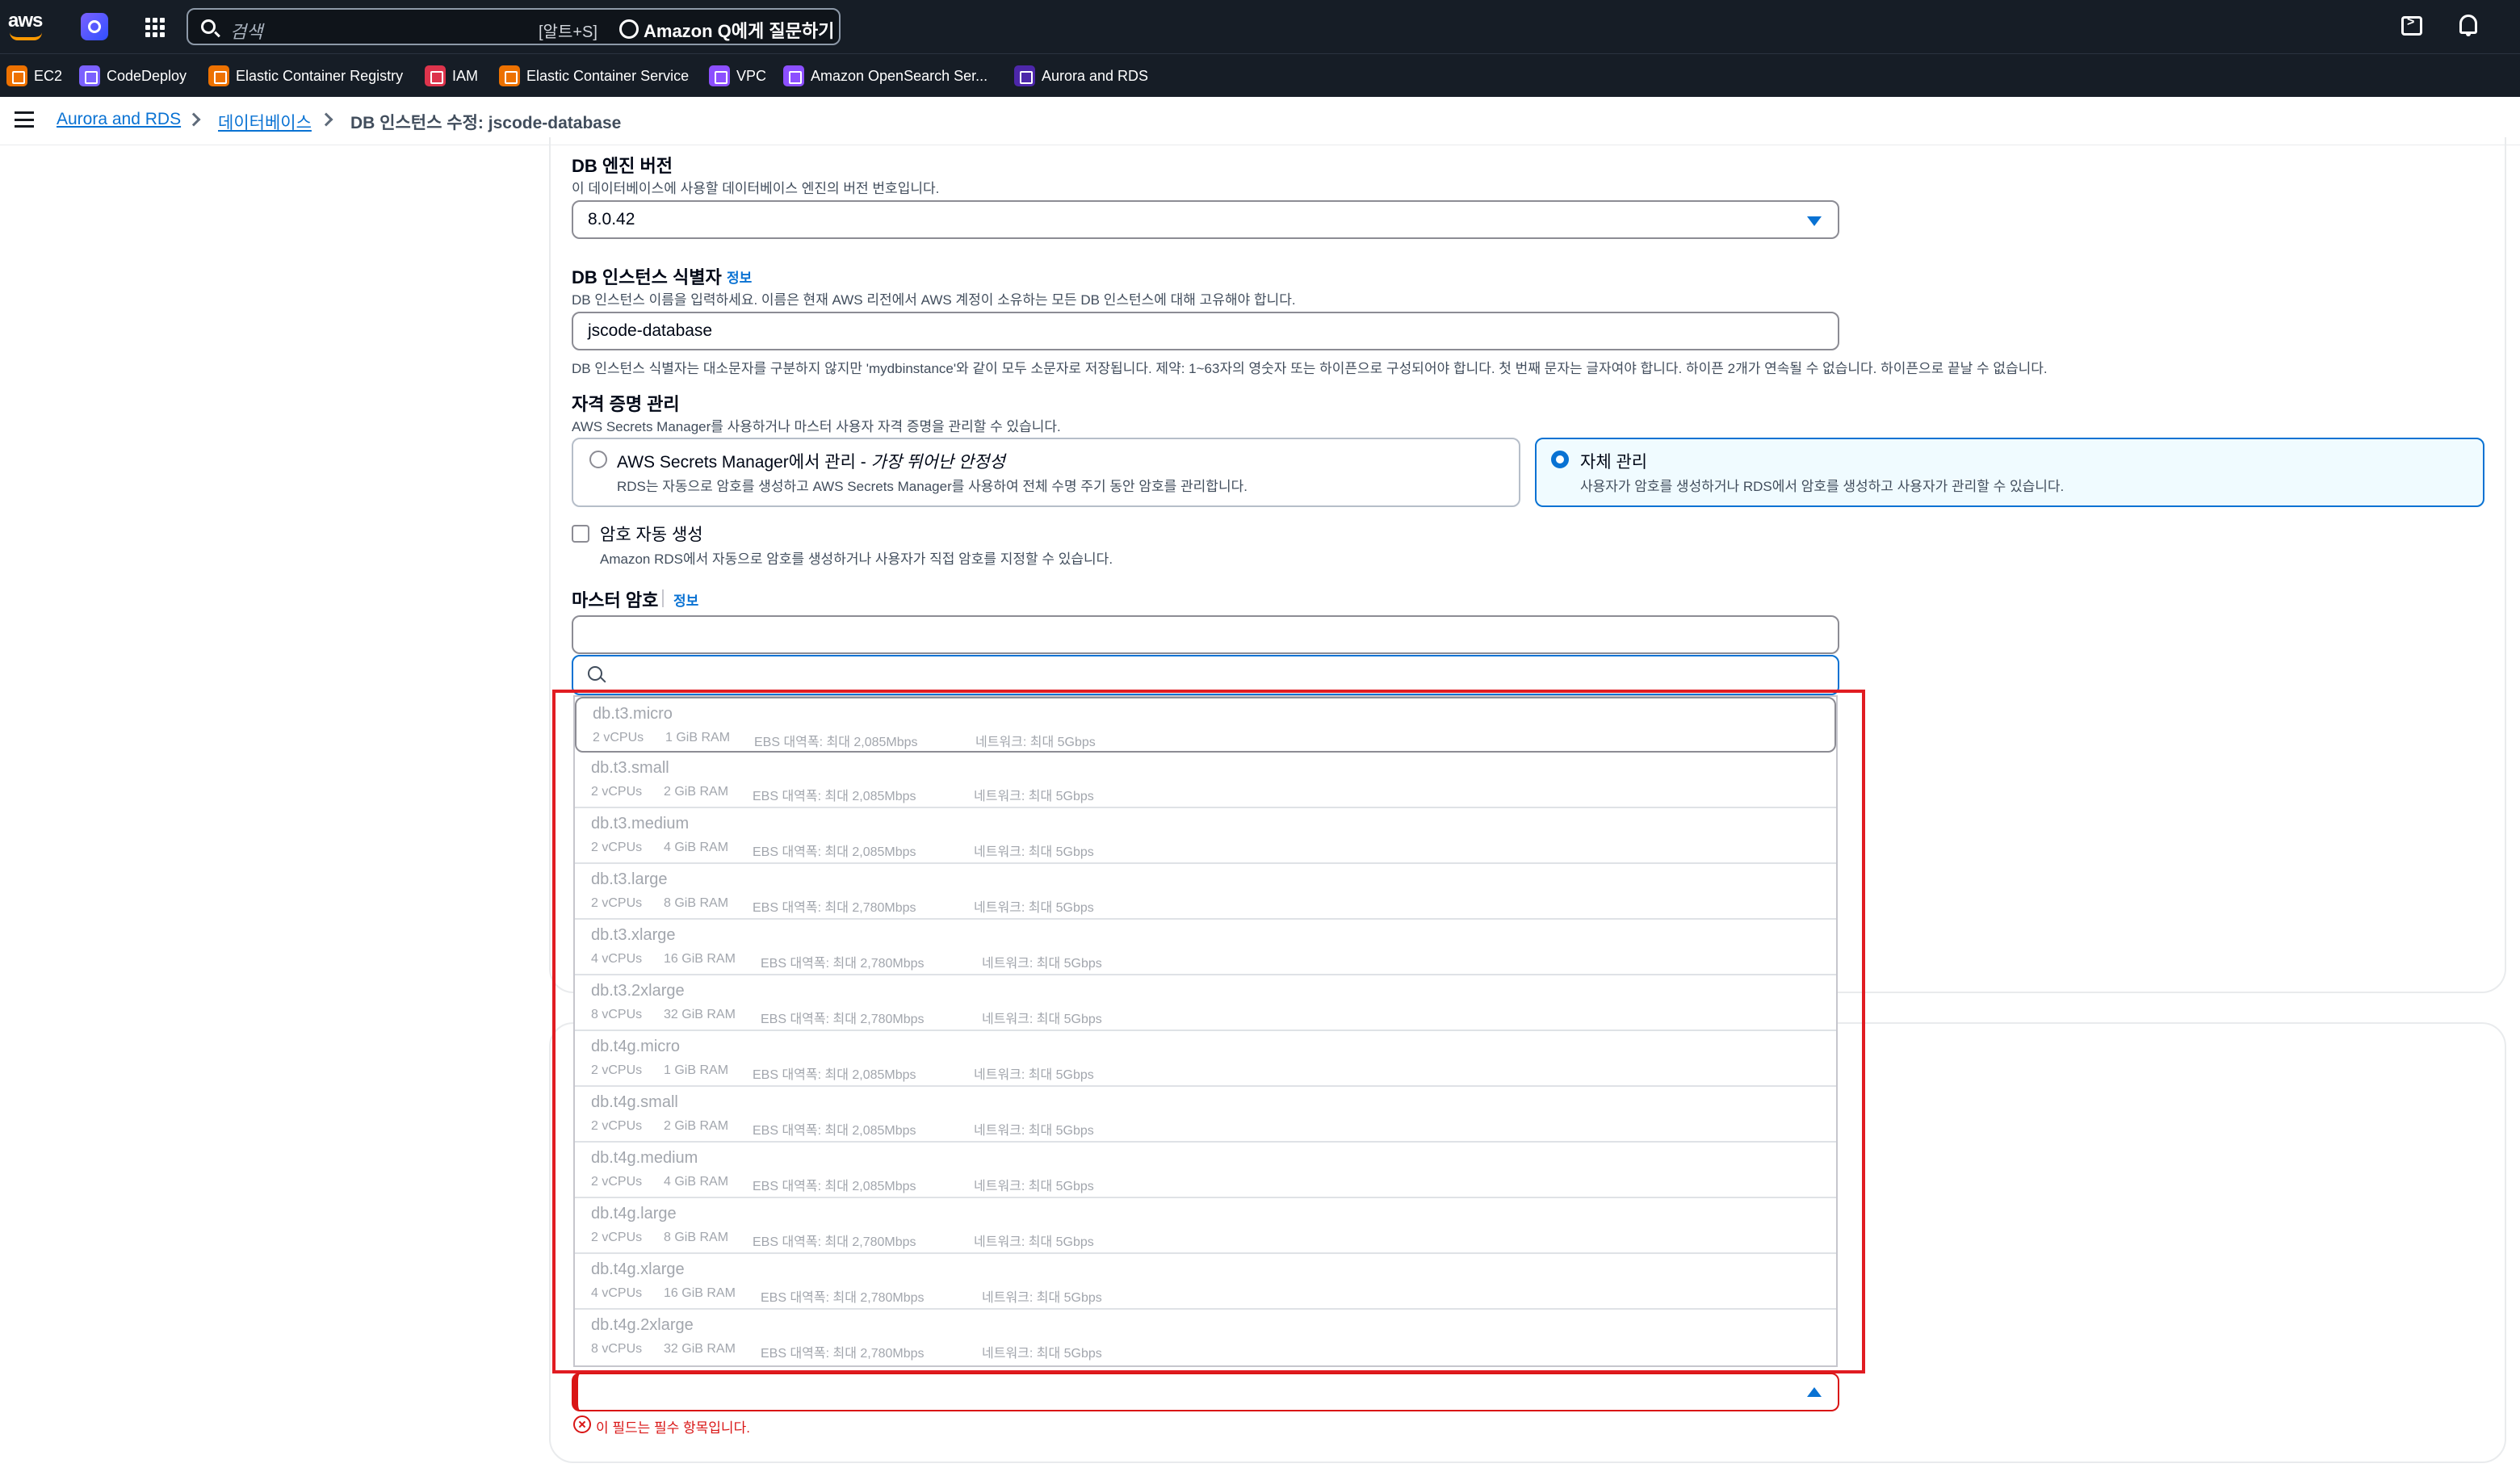  Describe the element at coordinates (265, 122) in the screenshot. I see `breadcrumb-databases: 데이터베이스` at that location.